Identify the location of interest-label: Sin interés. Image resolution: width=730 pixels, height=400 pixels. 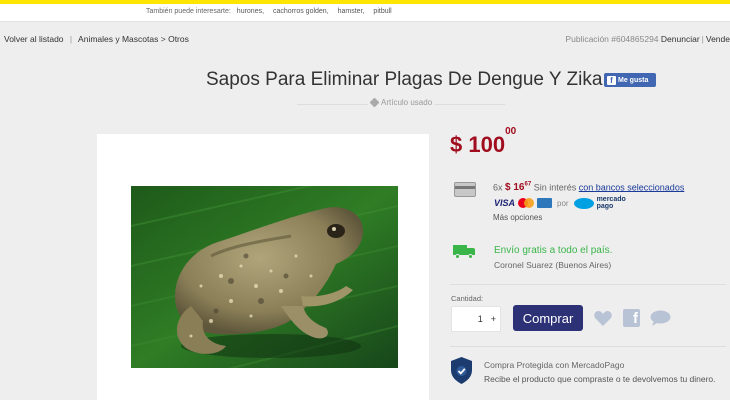
(555, 187).